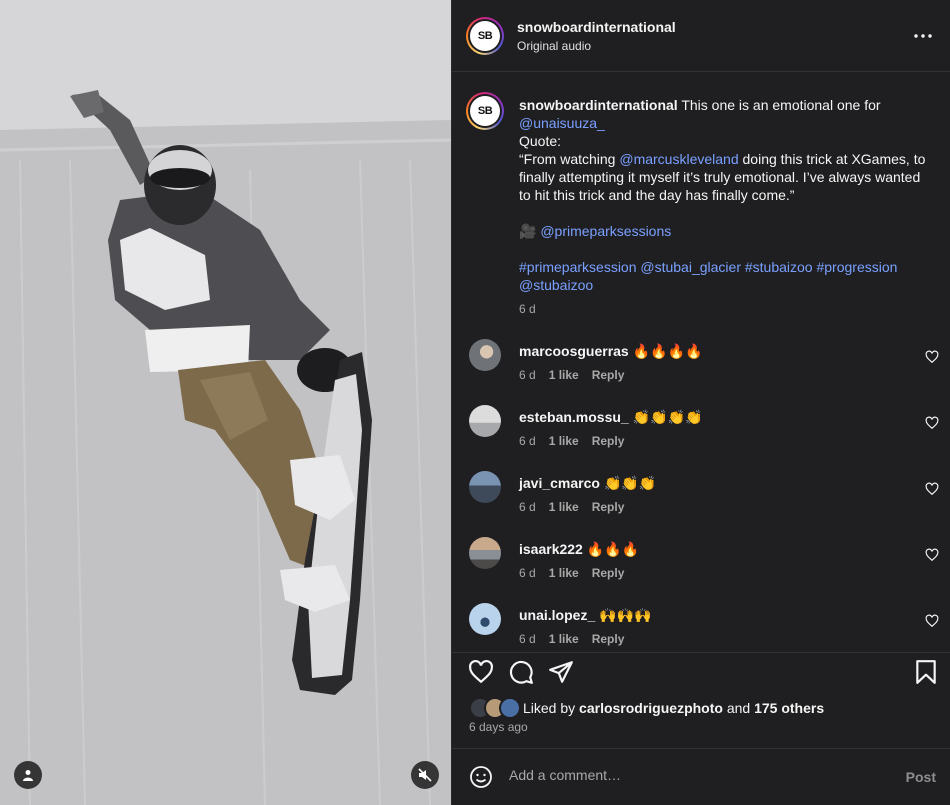 This screenshot has width=950, height=805. I want to click on caption-author-avatar: SB, so click(485, 111).